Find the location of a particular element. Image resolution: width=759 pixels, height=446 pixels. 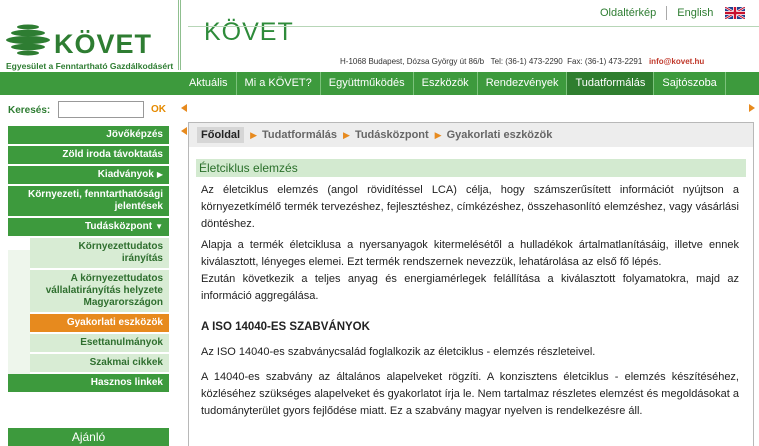

logo-subtitle: Egyesület a Fenntartható Gazdálkodásért is located at coordinates (90, 66).